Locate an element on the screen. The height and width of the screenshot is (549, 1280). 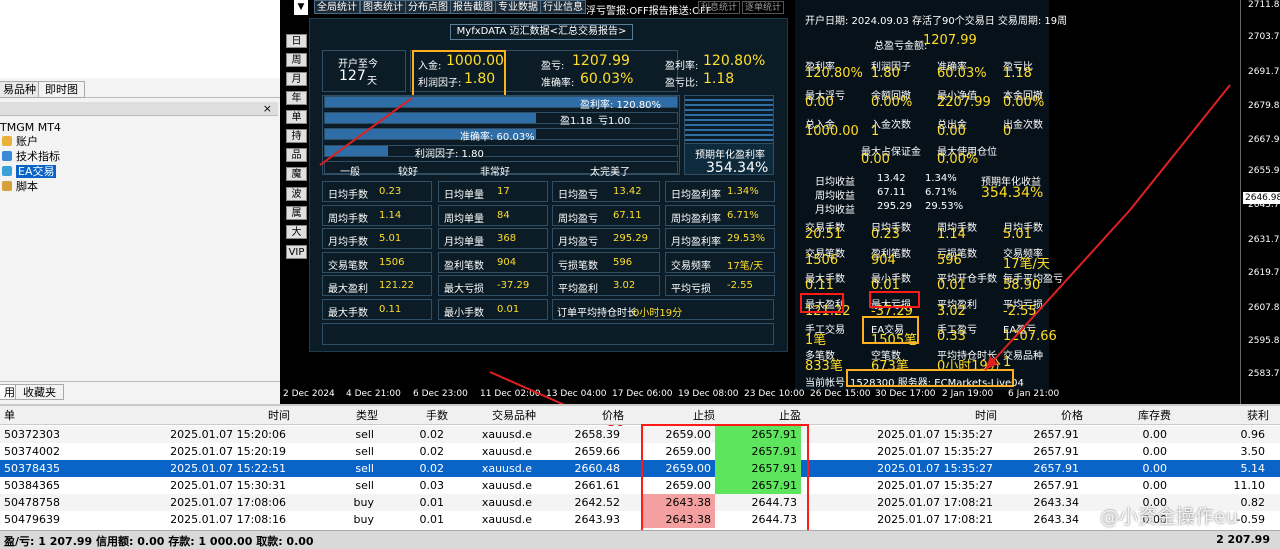
period-amount: 295.29 is located at coordinates (894, 206).